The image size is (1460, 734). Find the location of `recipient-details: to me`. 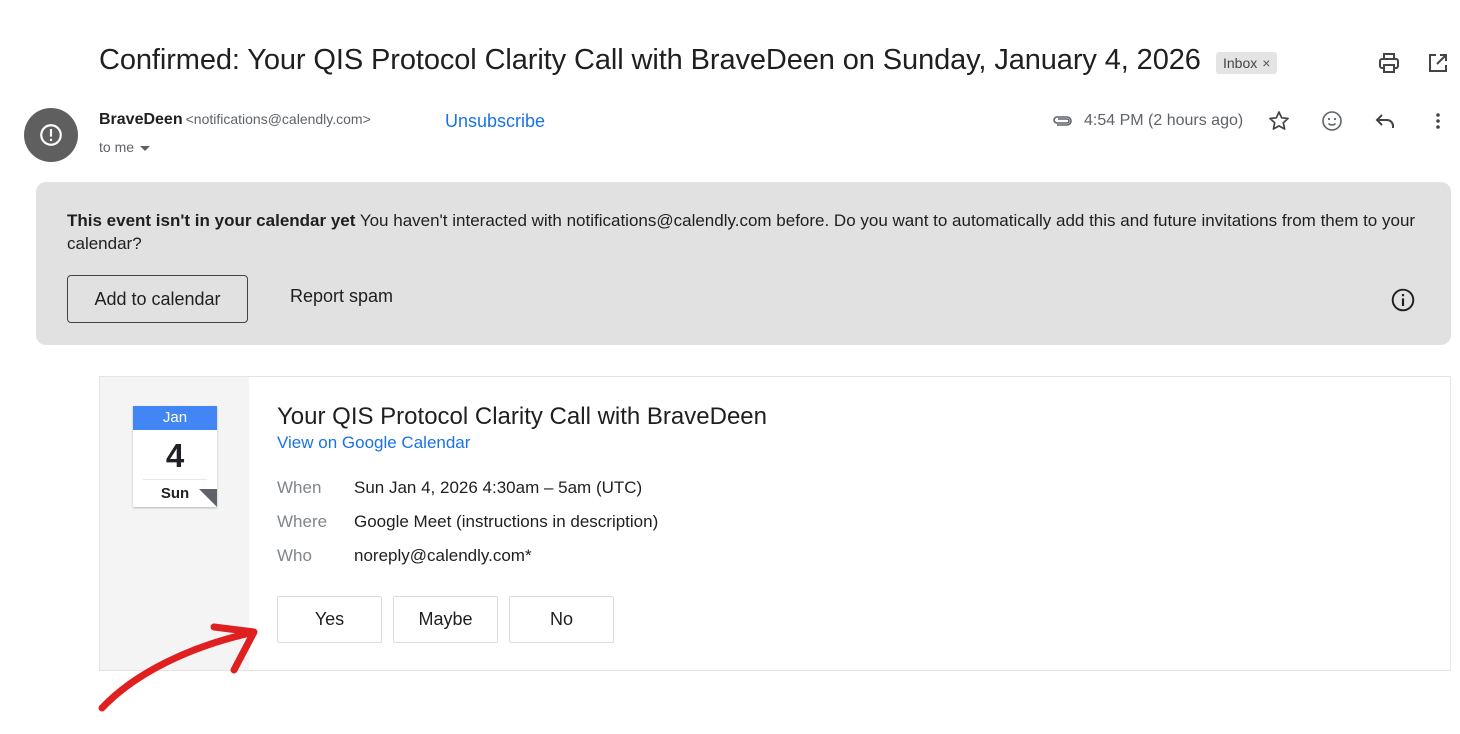

recipient-details: to me is located at coordinates (125, 147).